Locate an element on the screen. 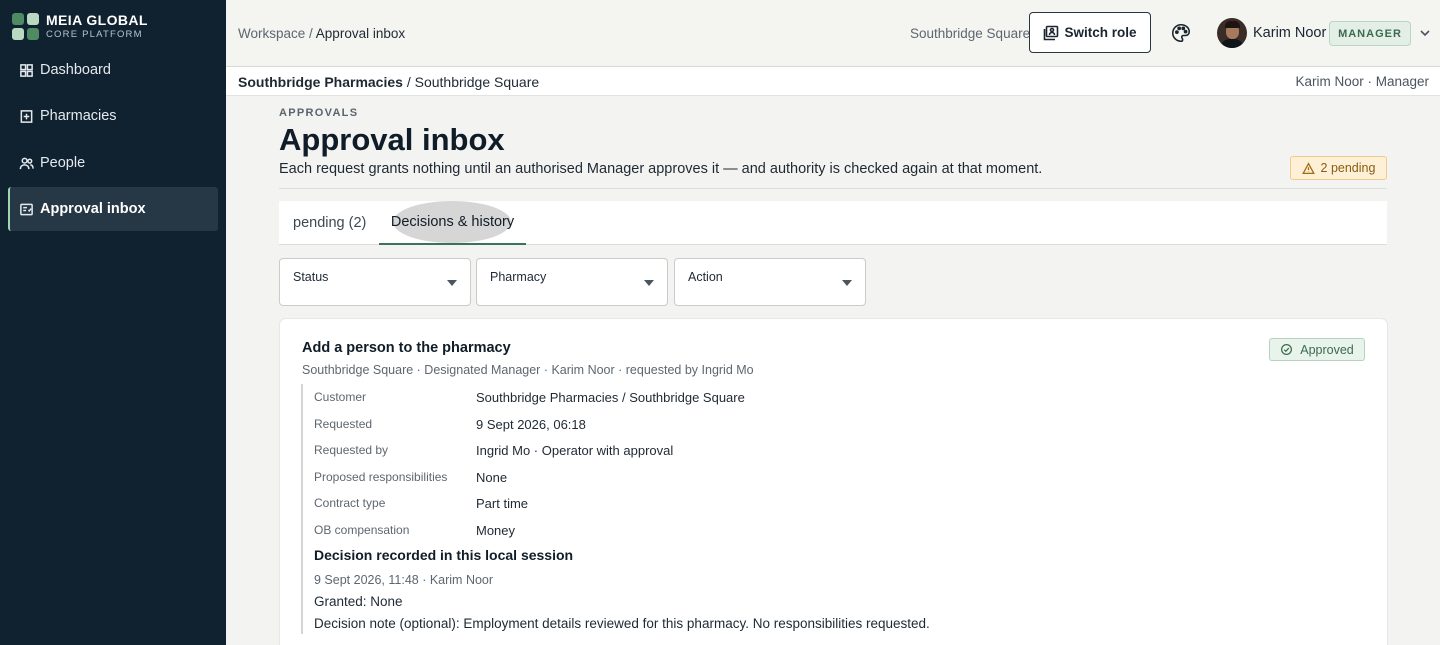 The image size is (1440, 645). switch-role-label: Switch role is located at coordinates (1100, 32).